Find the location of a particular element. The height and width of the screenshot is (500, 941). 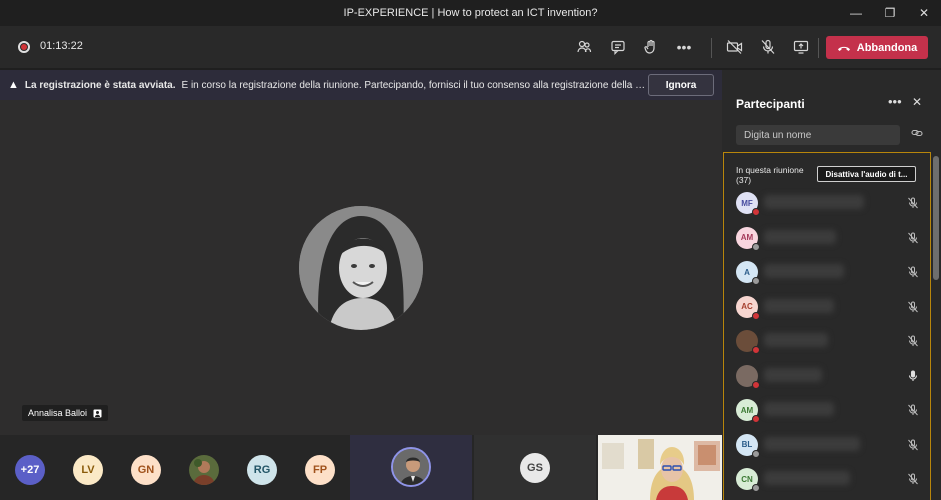

camera-off-icon is located at coordinates (735, 47).